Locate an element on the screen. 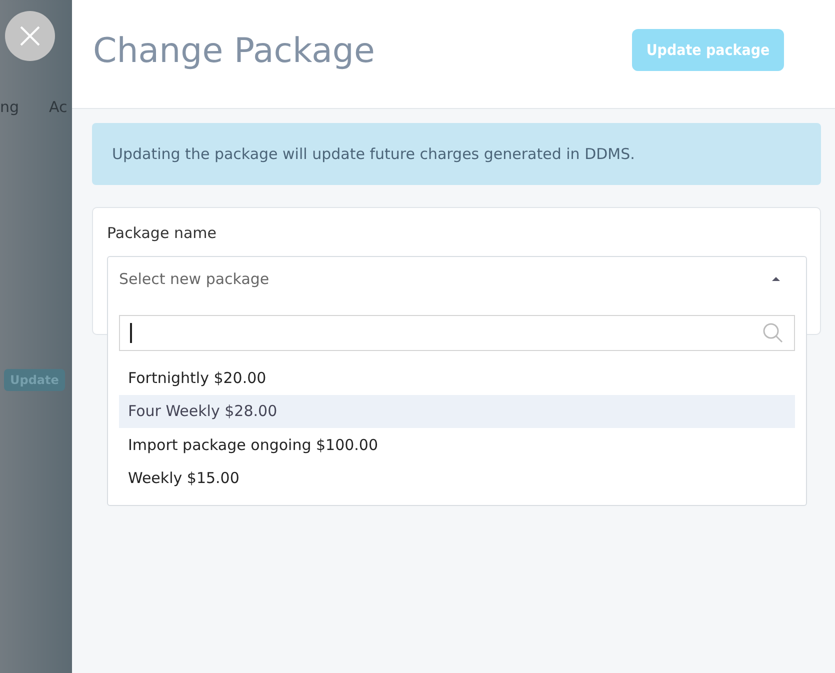 The image size is (835, 673). package-option: Weekly $15.00 is located at coordinates (457, 478).